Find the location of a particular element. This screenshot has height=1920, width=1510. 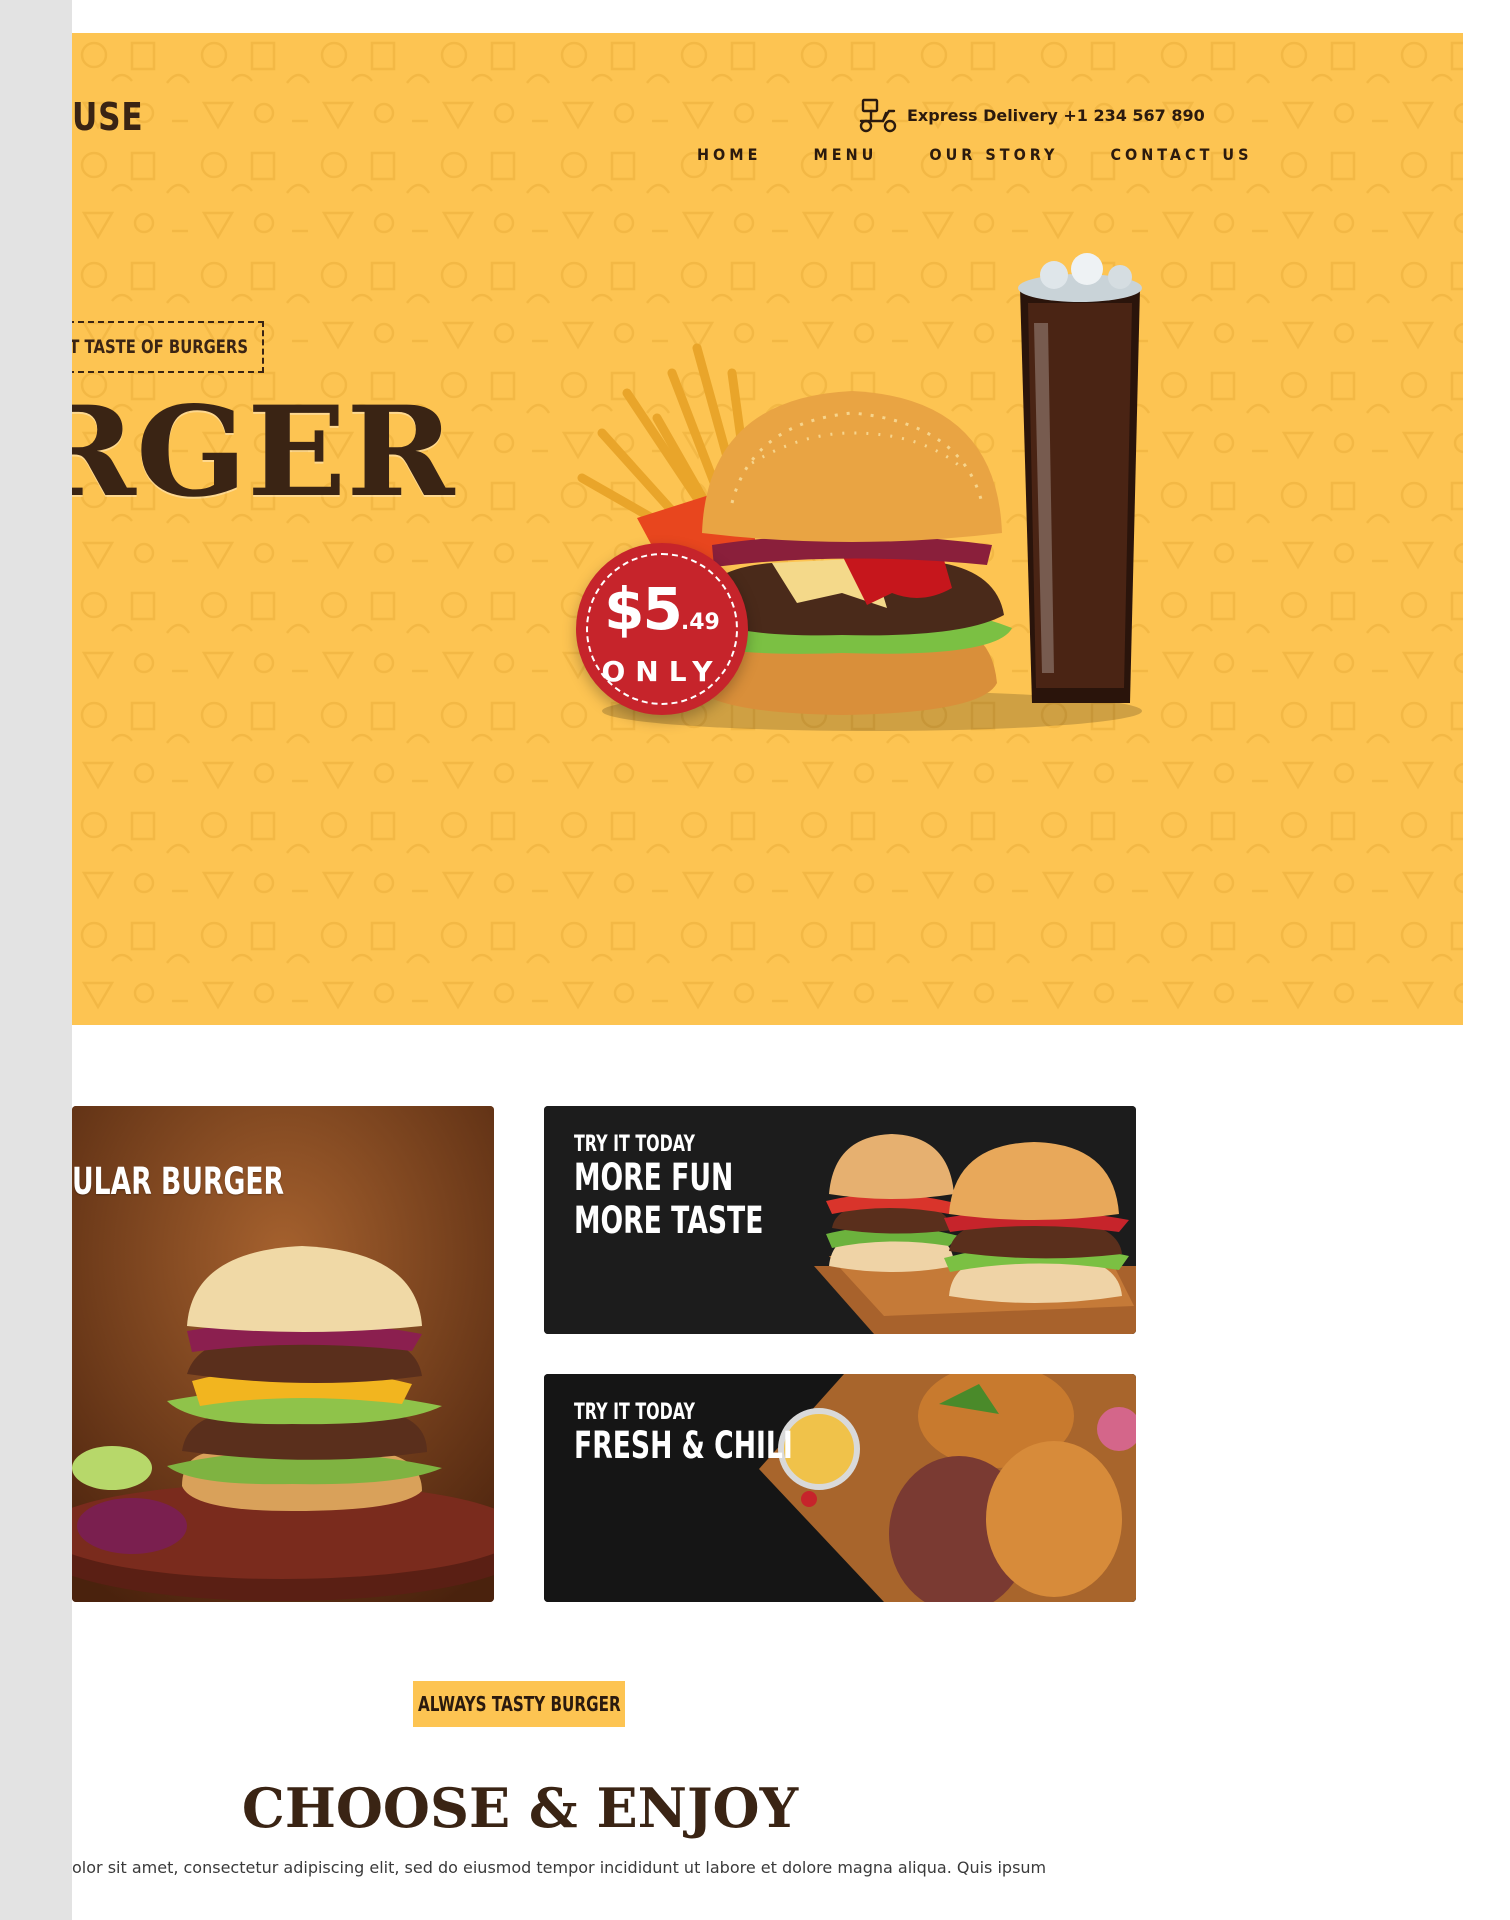

price-cents: .49 is located at coordinates (700, 622).